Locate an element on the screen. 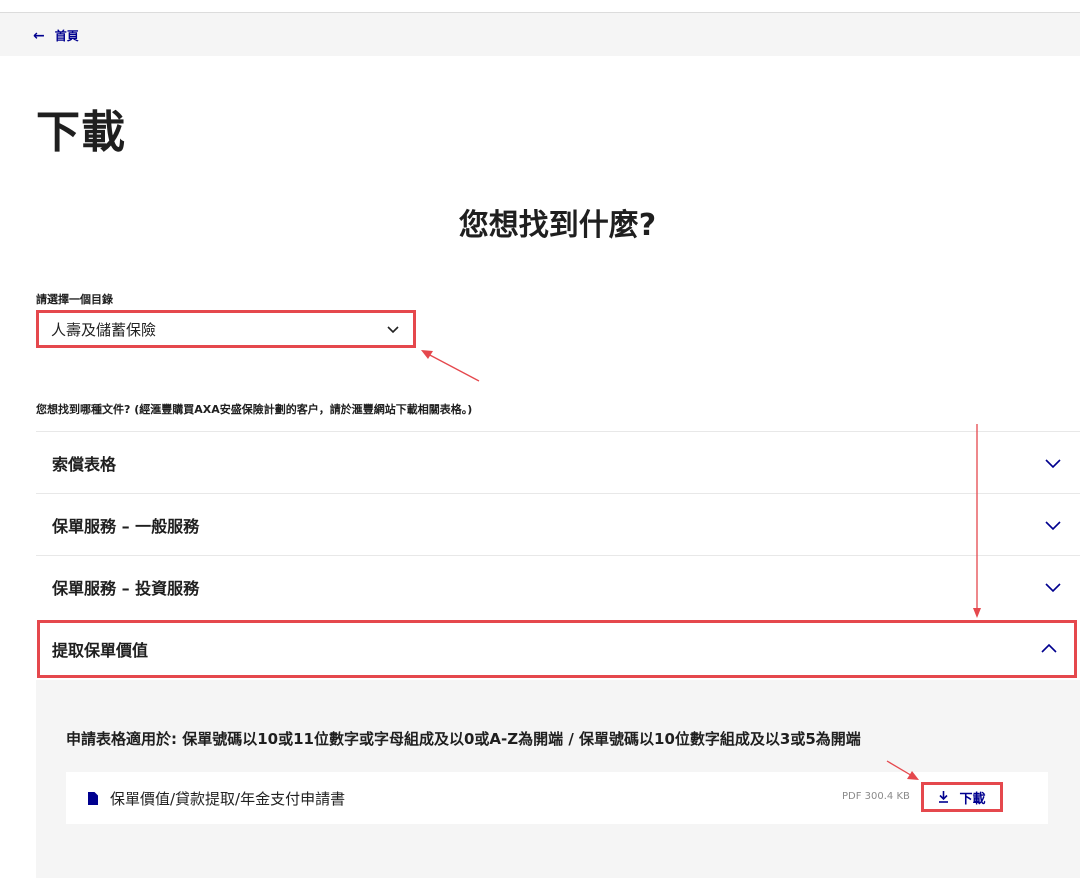 This screenshot has width=1080, height=878. file-meta: PDF 300.4 KB is located at coordinates (876, 796).